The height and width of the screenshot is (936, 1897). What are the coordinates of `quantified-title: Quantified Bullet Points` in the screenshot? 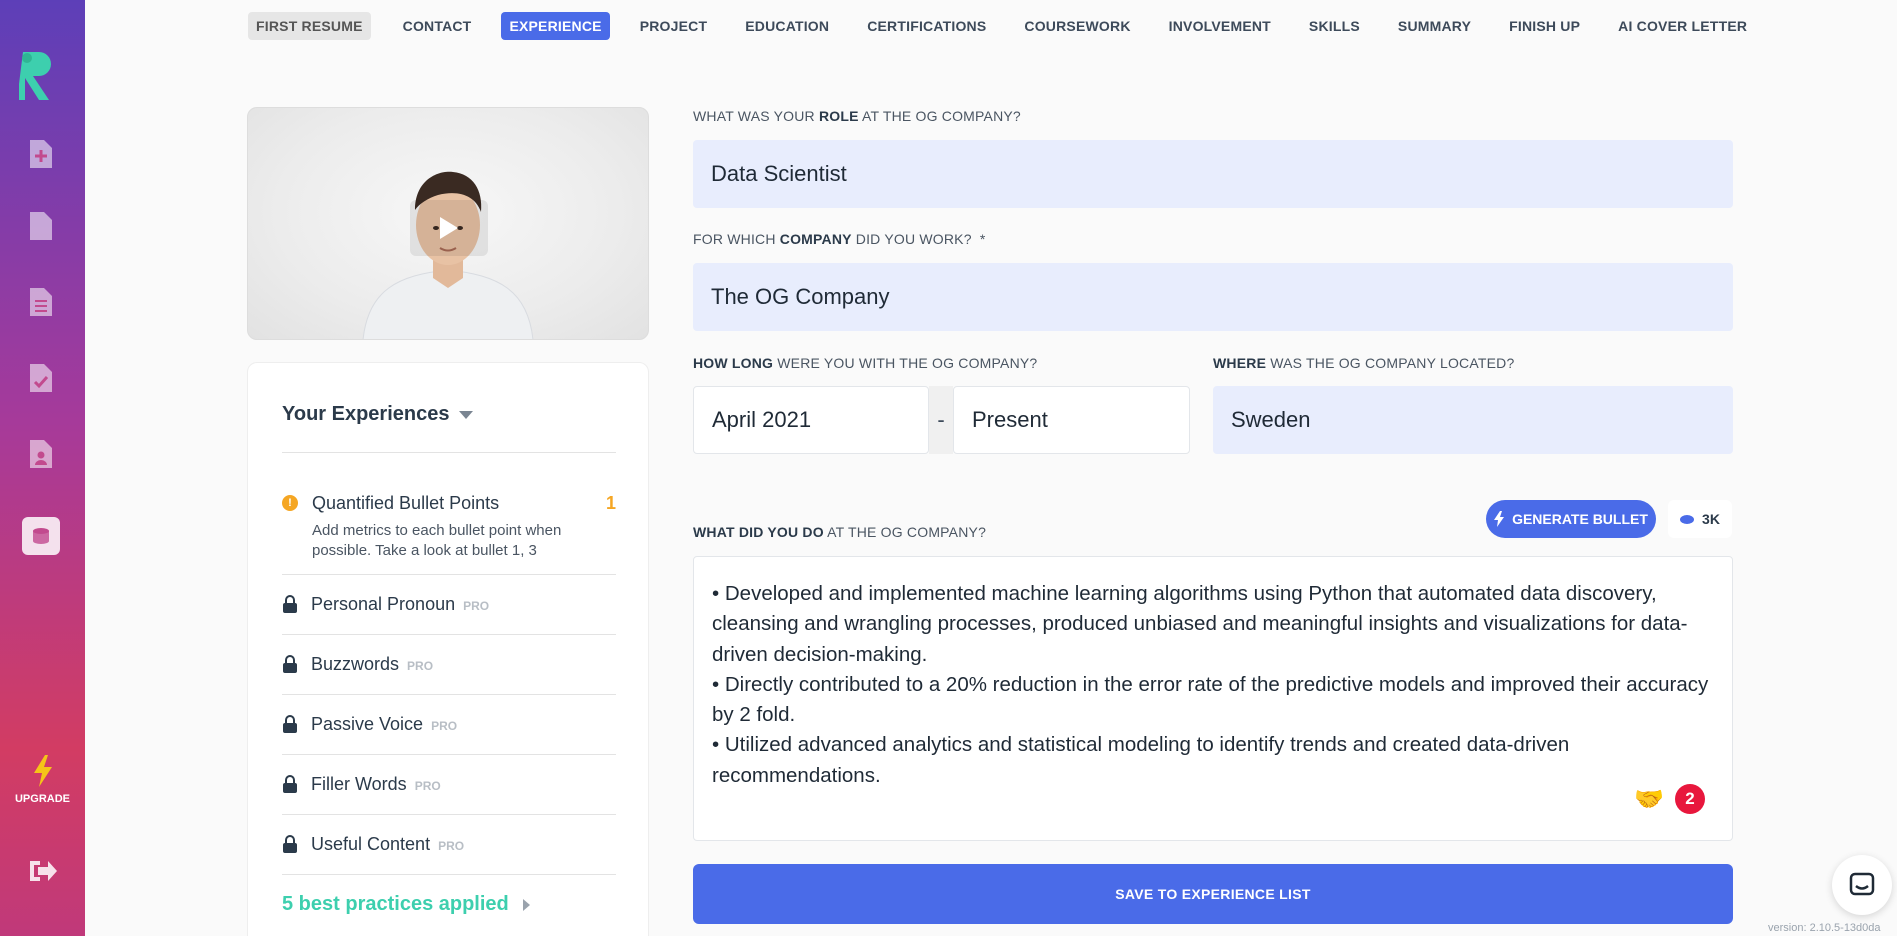 It's located at (406, 503).